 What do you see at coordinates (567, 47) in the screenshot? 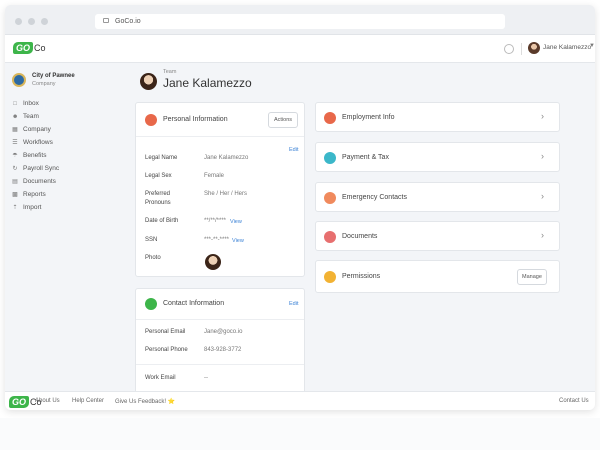
I see `user-menu-name: Jane Kalamezzo` at bounding box center [567, 47].